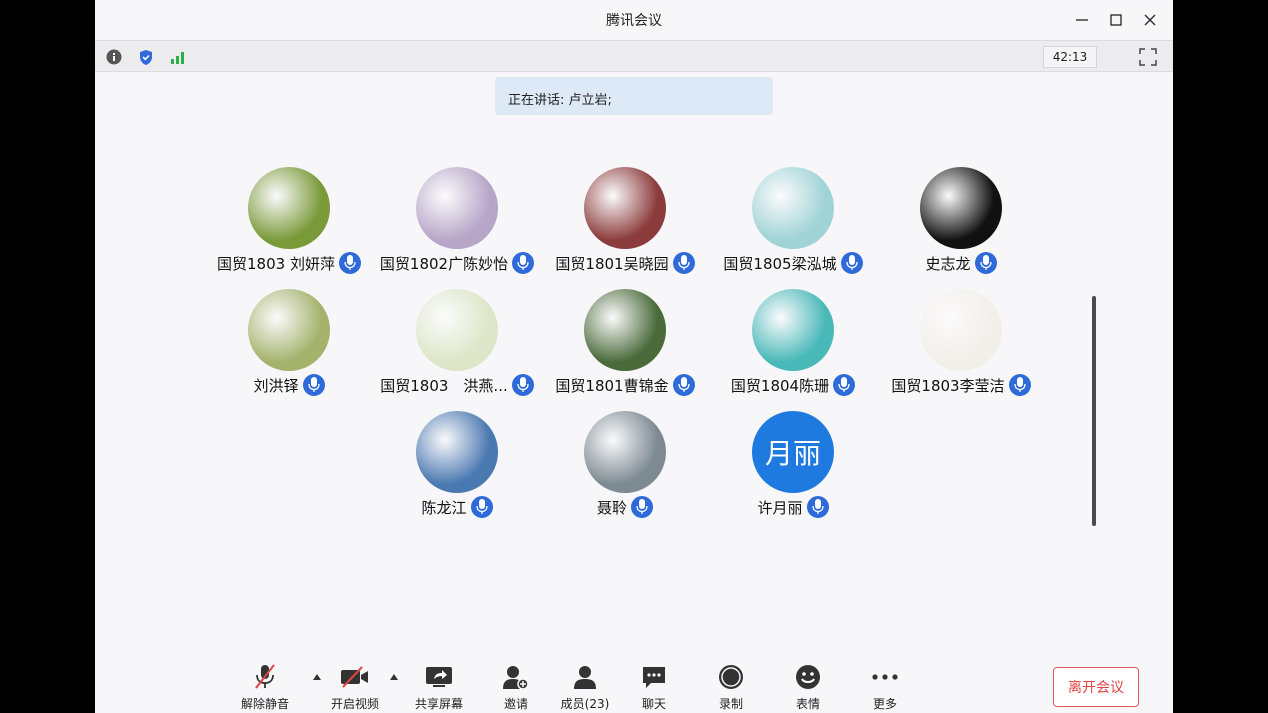 This screenshot has width=1268, height=713. Describe the element at coordinates (585, 704) in the screenshot. I see `members-label: 成员(23)` at that location.